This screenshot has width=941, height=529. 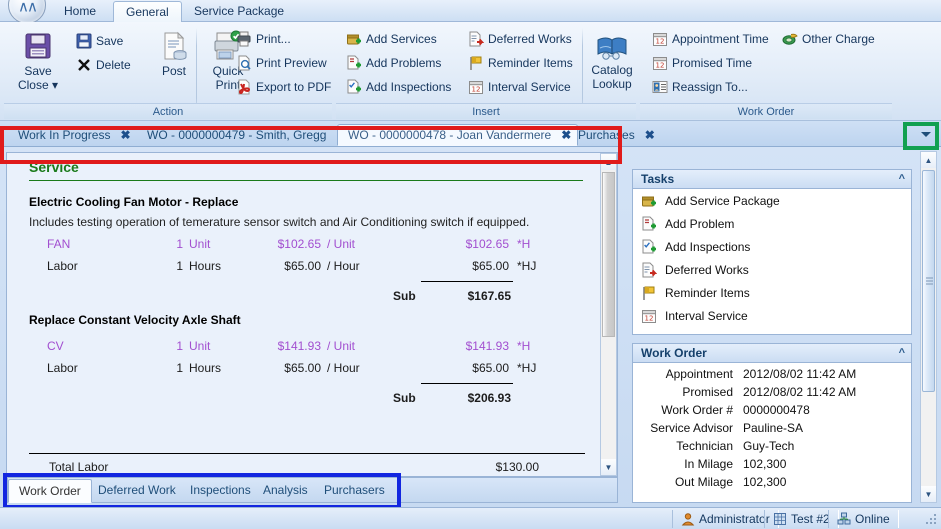 I want to click on add-inspections-button: Add Inspections, so click(x=398, y=87).